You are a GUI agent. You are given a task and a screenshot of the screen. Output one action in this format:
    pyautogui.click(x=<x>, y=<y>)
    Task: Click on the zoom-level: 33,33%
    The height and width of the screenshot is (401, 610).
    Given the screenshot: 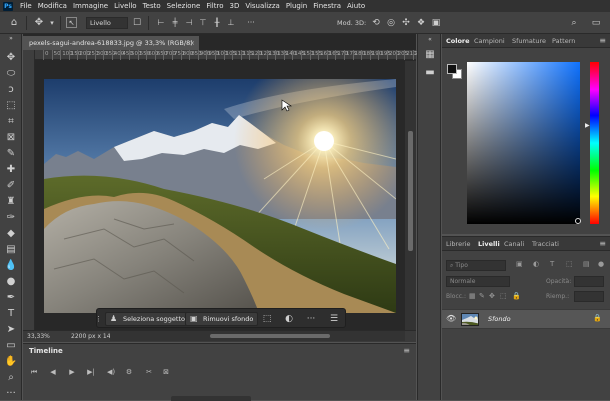 What is the action you would take?
    pyautogui.click(x=38, y=336)
    